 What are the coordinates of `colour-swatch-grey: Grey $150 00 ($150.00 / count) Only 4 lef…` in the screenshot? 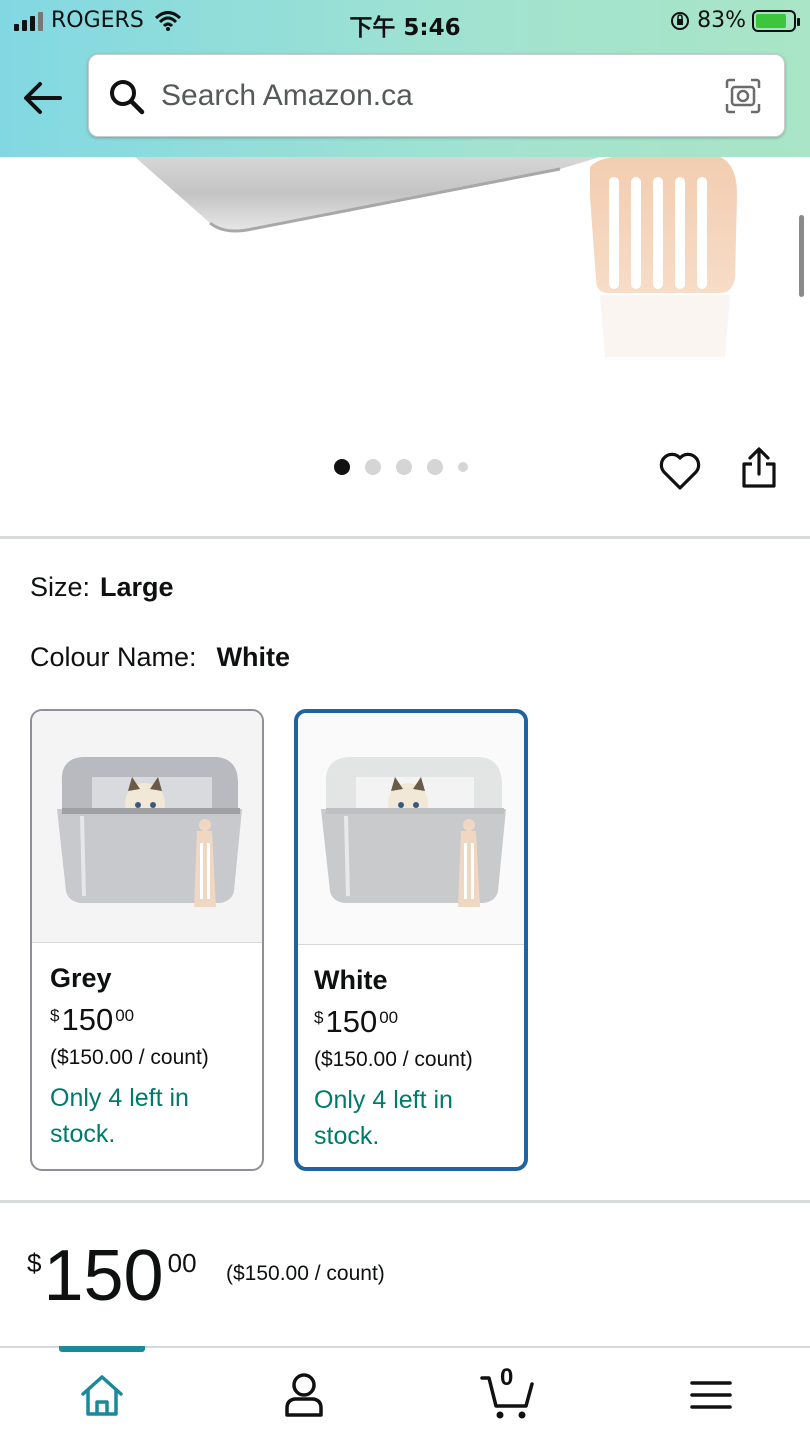 It's located at (147, 940).